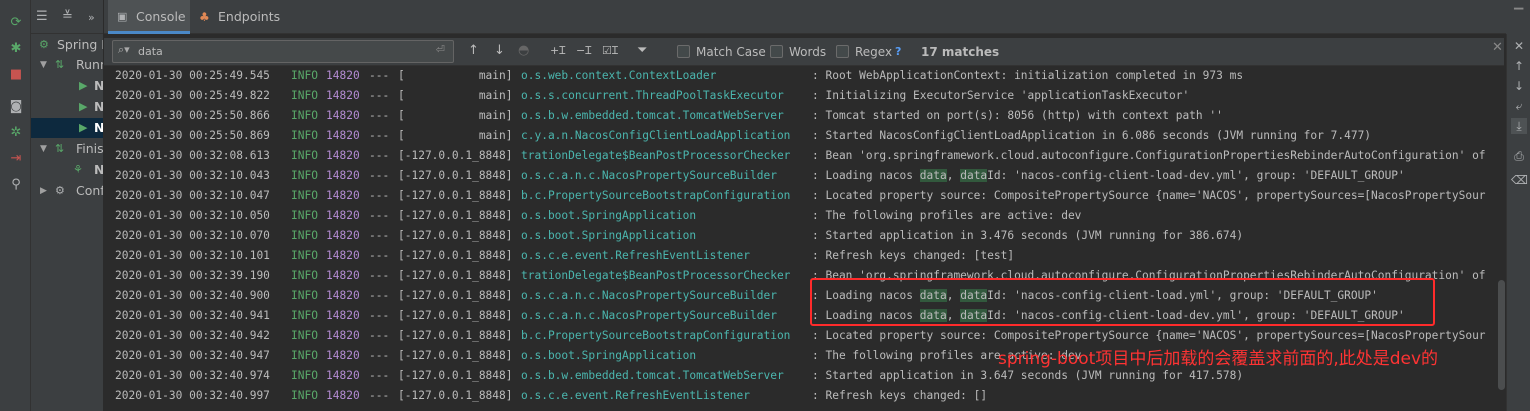 Image resolution: width=1530 pixels, height=411 pixels. I want to click on tree-item-label: Runn, so click(89, 64).